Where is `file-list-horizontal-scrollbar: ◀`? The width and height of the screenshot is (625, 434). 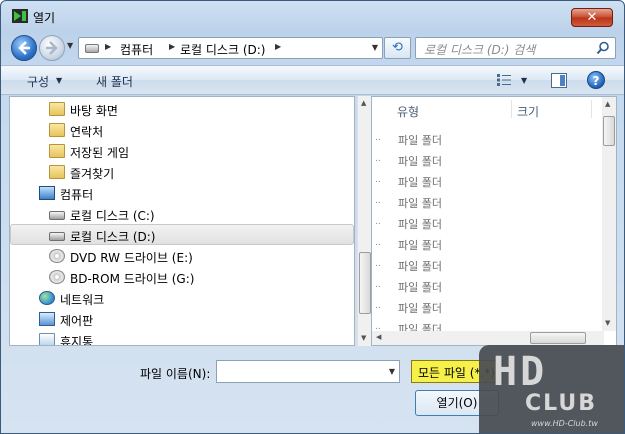
file-list-horizontal-scrollbar: ◀ is located at coordinates (488, 338).